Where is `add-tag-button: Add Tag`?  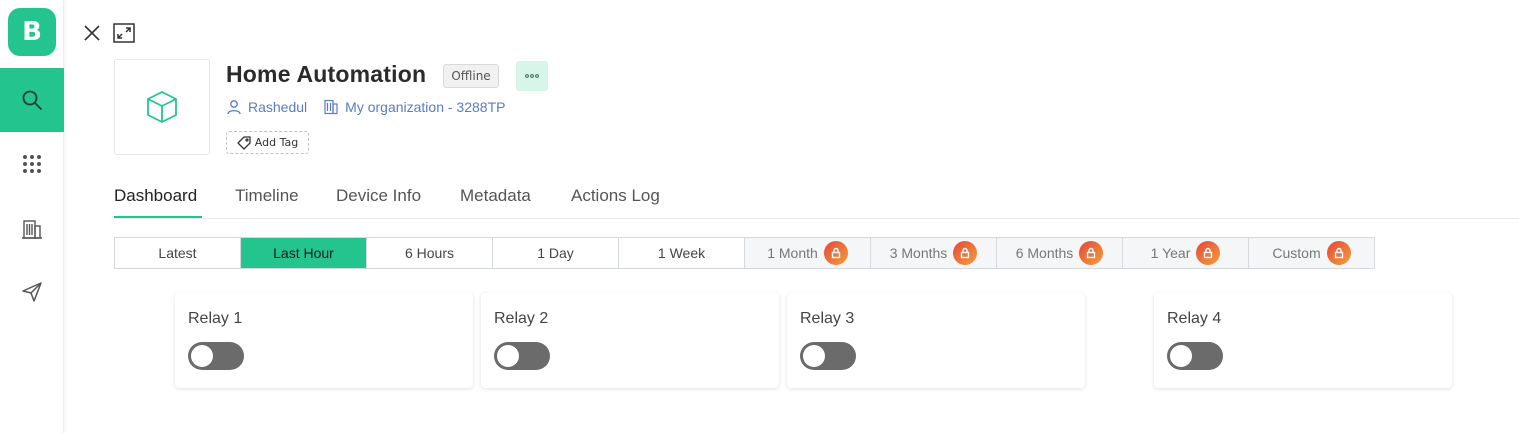 add-tag-button: Add Tag is located at coordinates (267, 142).